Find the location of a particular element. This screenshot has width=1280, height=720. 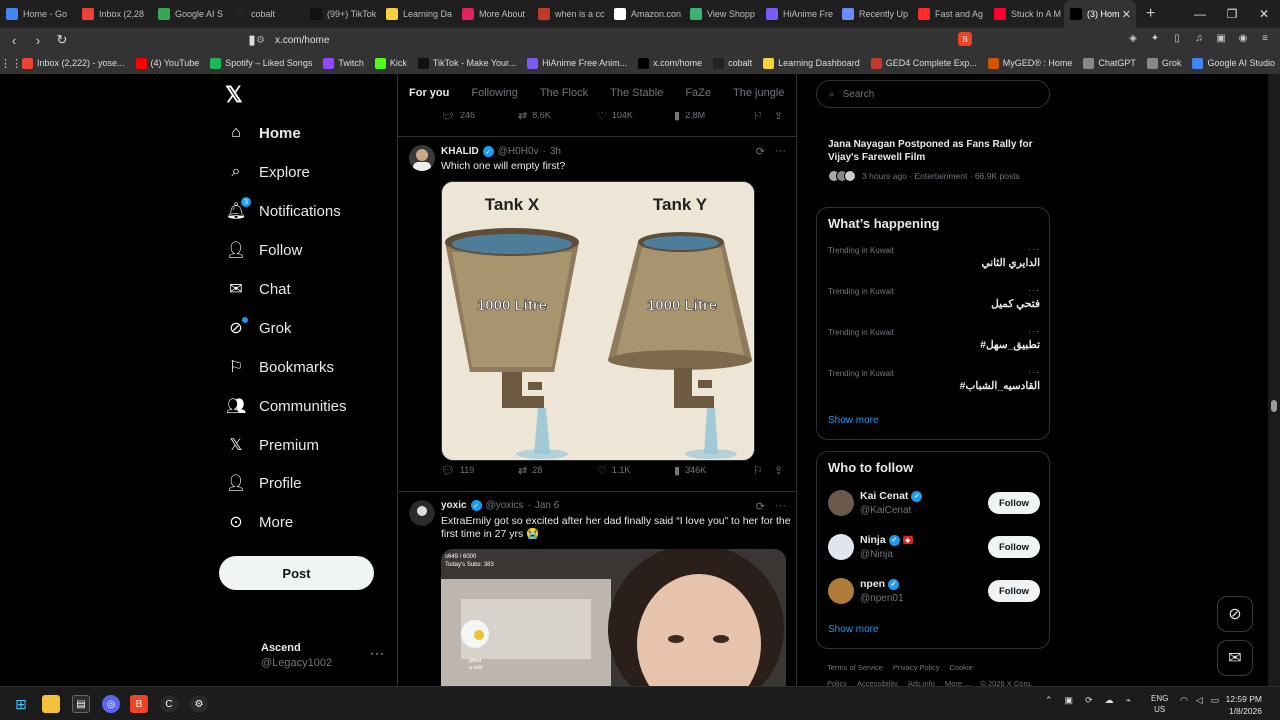

bookmark-item: (4) YouTube is located at coordinates (167, 63).